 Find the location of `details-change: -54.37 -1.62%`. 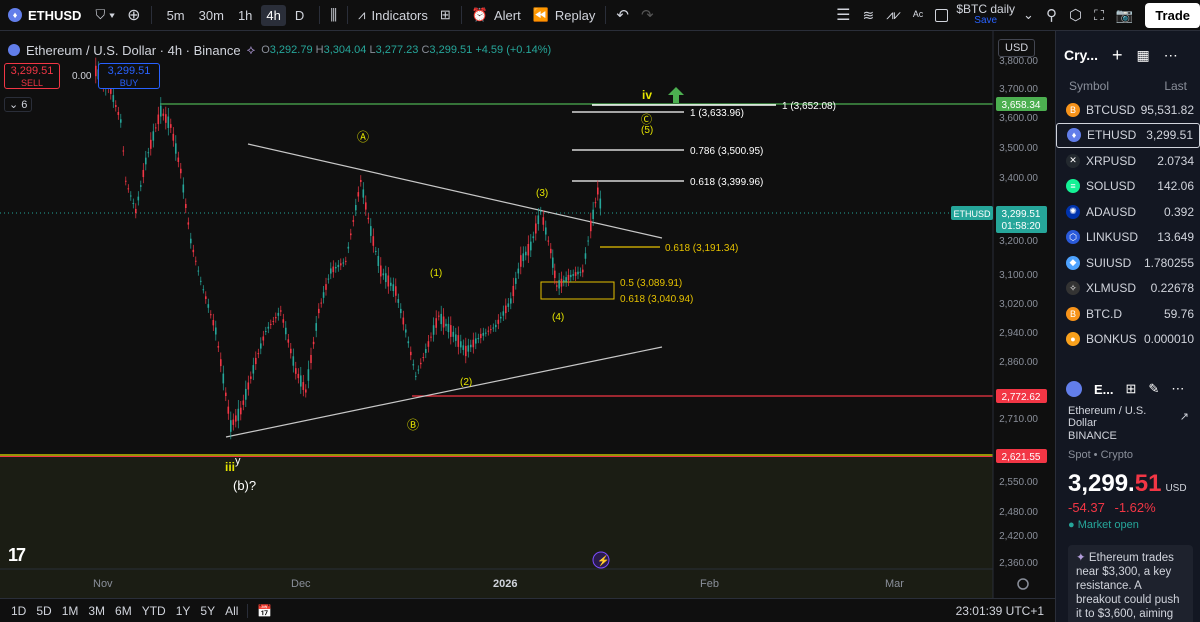

details-change: -54.37 -1.62% is located at coordinates (1128, 509).